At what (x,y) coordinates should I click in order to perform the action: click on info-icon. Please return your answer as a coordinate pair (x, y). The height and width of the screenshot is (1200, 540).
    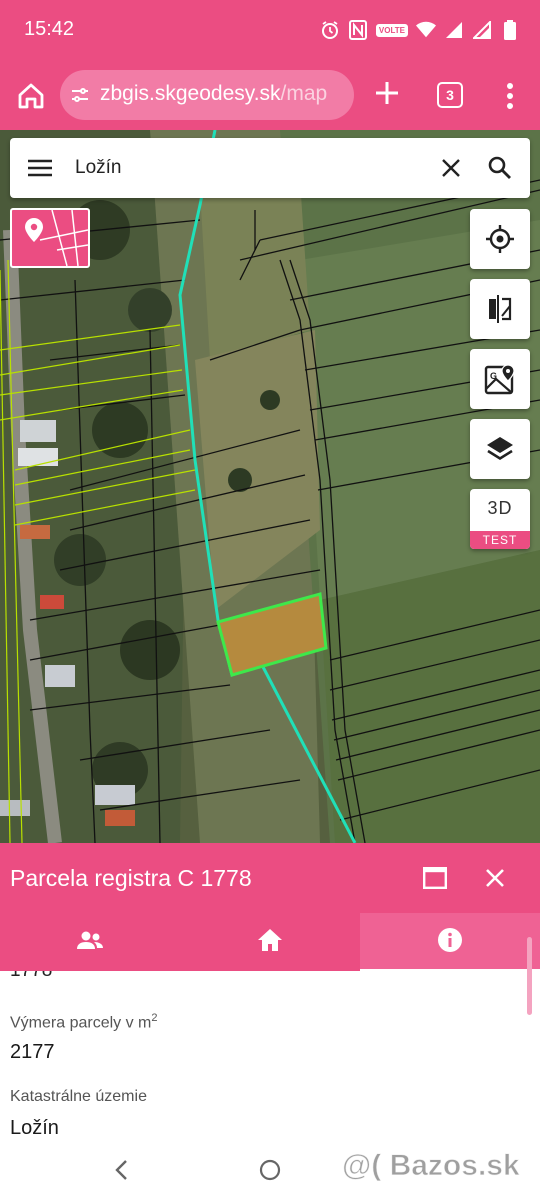
    Looking at the image, I should click on (450, 942).